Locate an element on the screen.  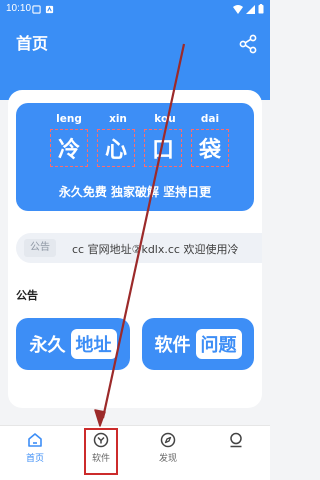
section-title: 公告 is located at coordinates (27, 295).